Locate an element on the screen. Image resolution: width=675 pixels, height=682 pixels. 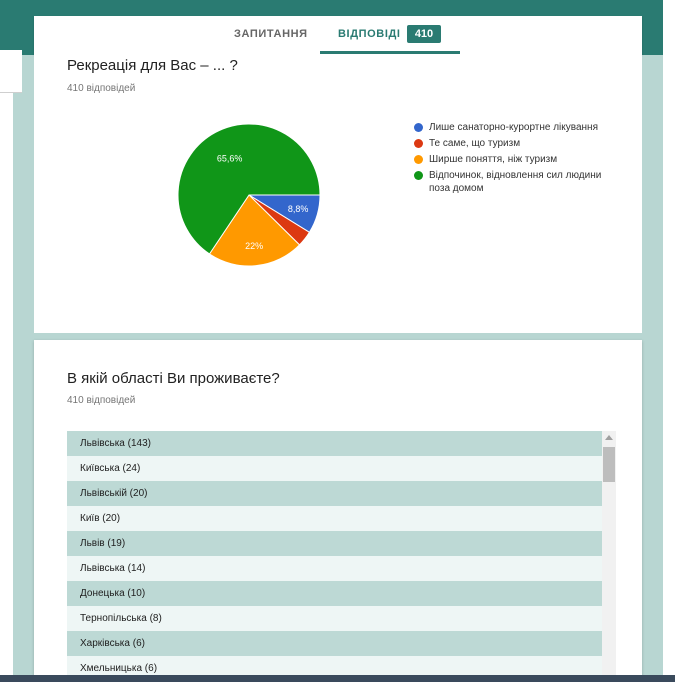
list-item: Харківська (6) is located at coordinates (341, 643).